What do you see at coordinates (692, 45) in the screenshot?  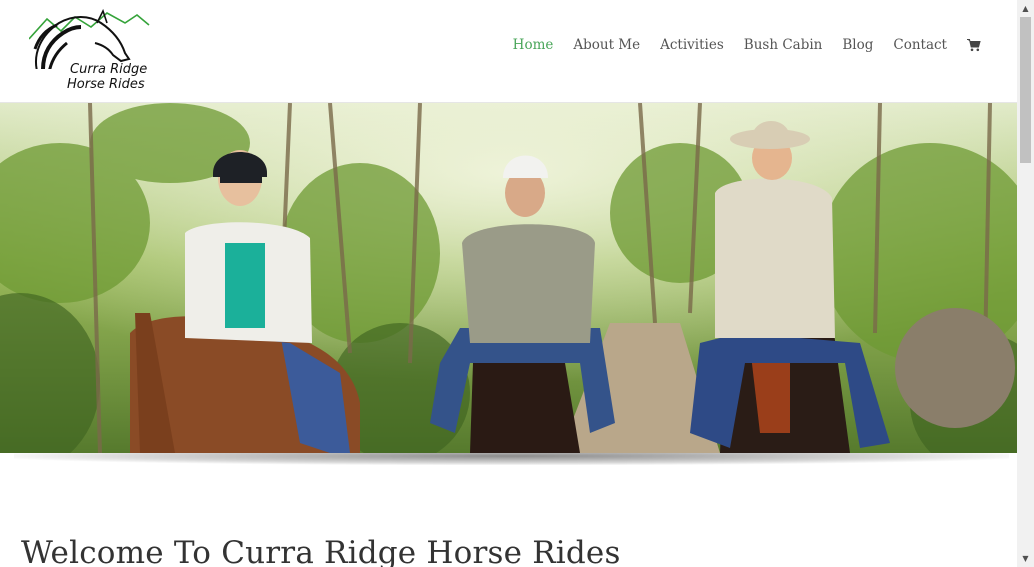 I see `nav-activities: Activities` at bounding box center [692, 45].